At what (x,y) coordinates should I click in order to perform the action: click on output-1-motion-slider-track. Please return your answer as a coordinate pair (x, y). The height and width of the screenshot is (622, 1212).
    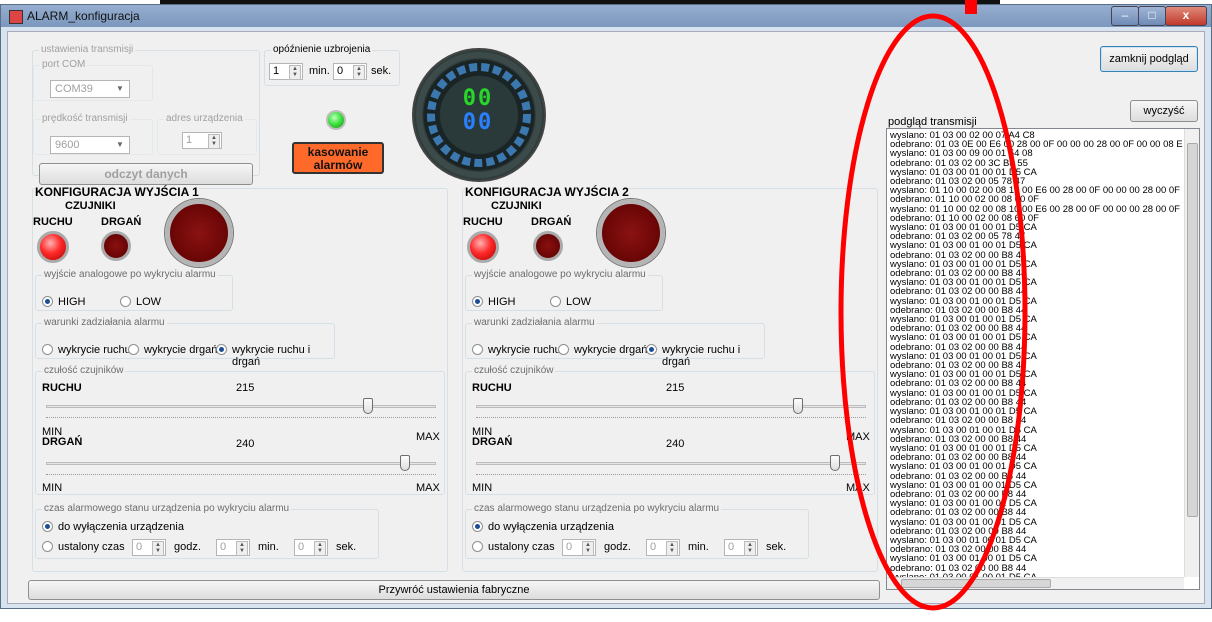
    Looking at the image, I should click on (241, 406).